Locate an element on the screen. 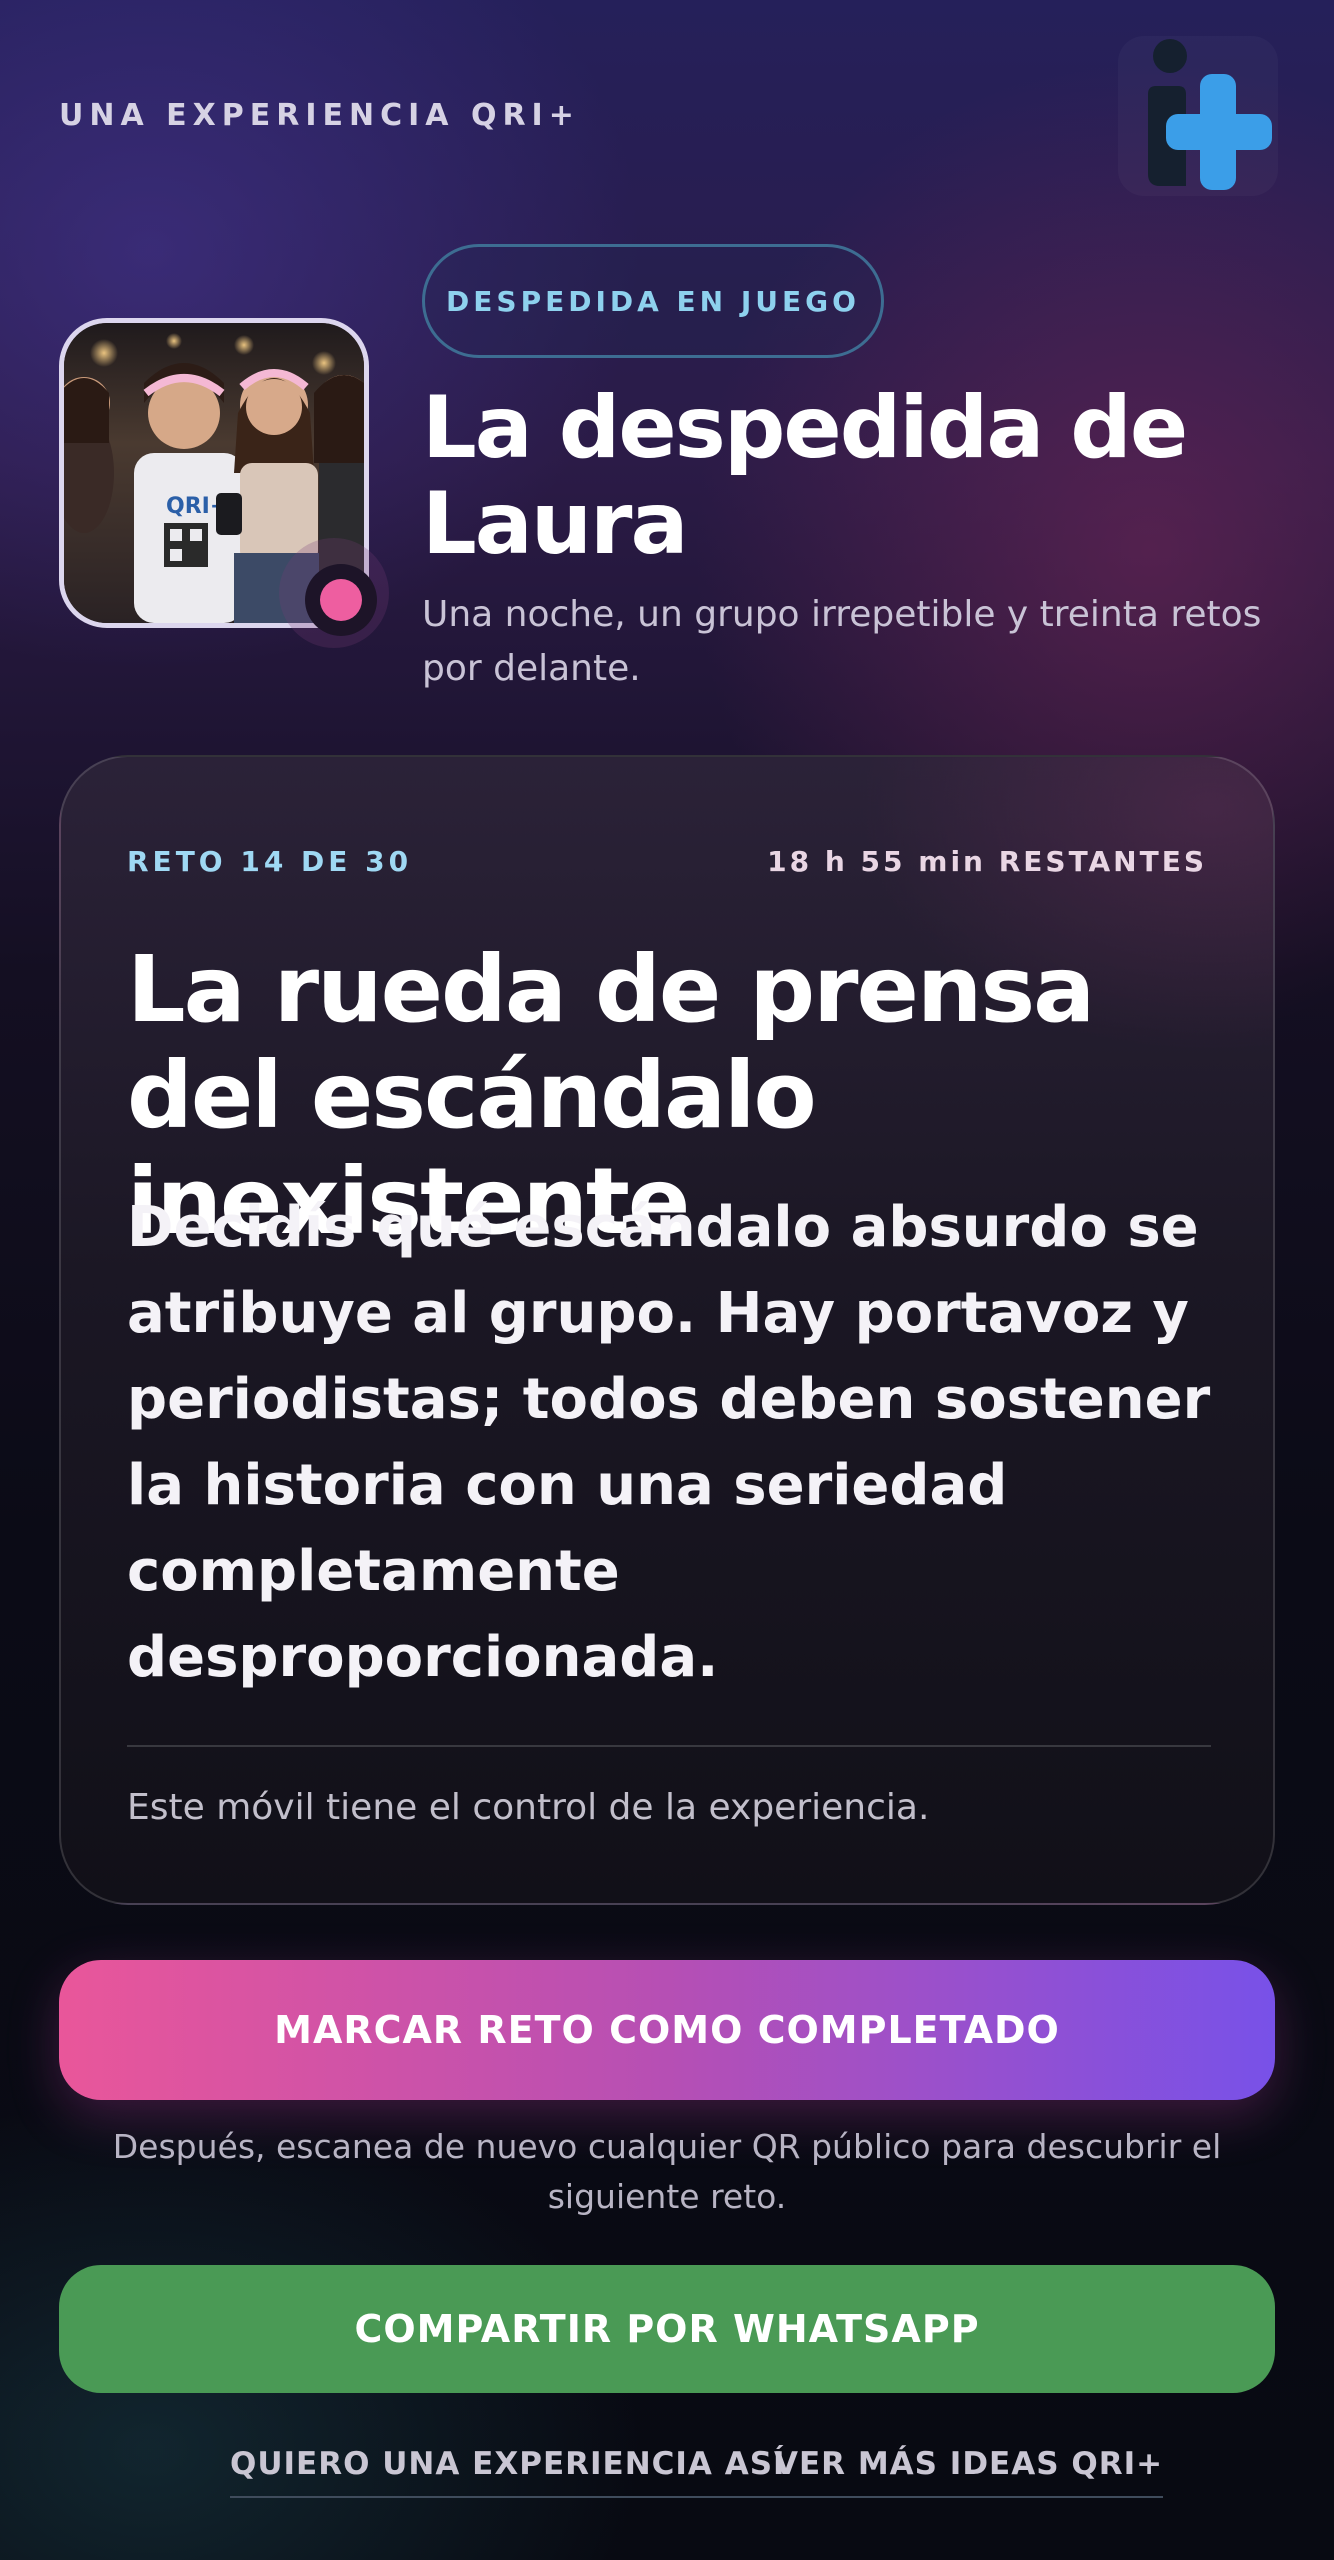 The image size is (1334, 2560). event-type-badge: DESPEDIDA EN JUEGO is located at coordinates (653, 301).